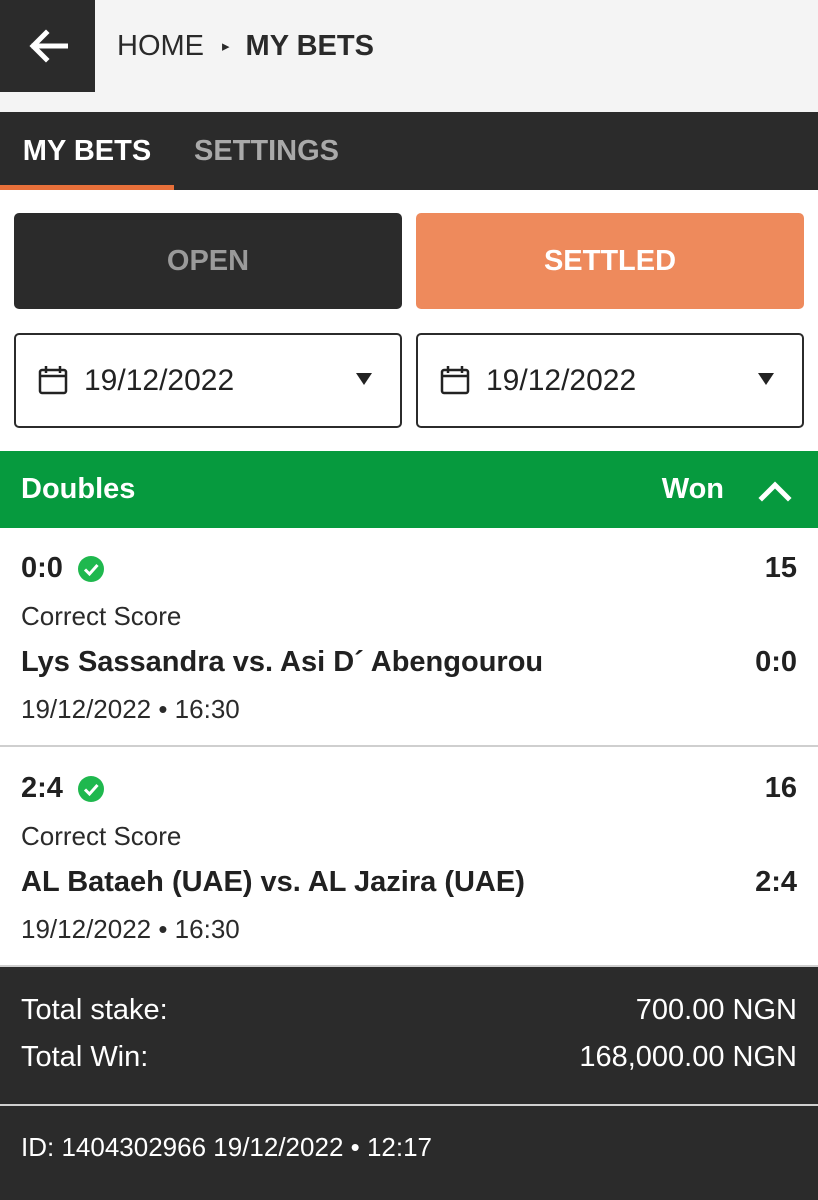 The height and width of the screenshot is (1200, 818). I want to click on pick-row: 2:4, so click(63, 788).